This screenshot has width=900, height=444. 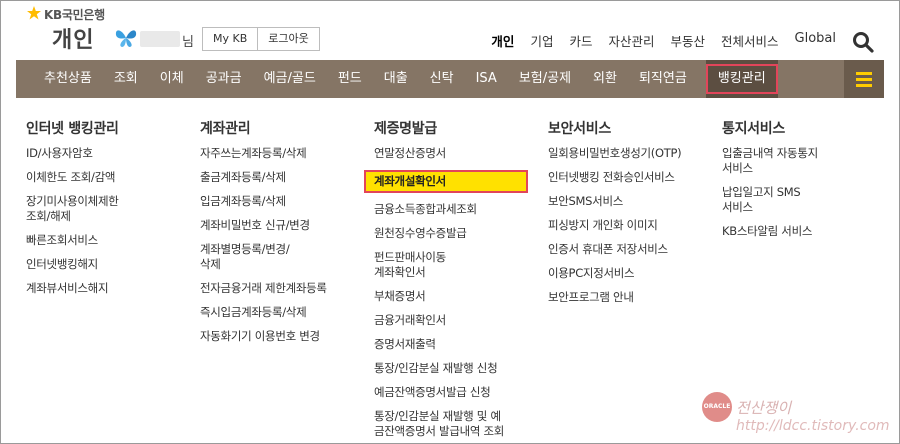 I want to click on nav-forex: 외환, so click(x=605, y=79).